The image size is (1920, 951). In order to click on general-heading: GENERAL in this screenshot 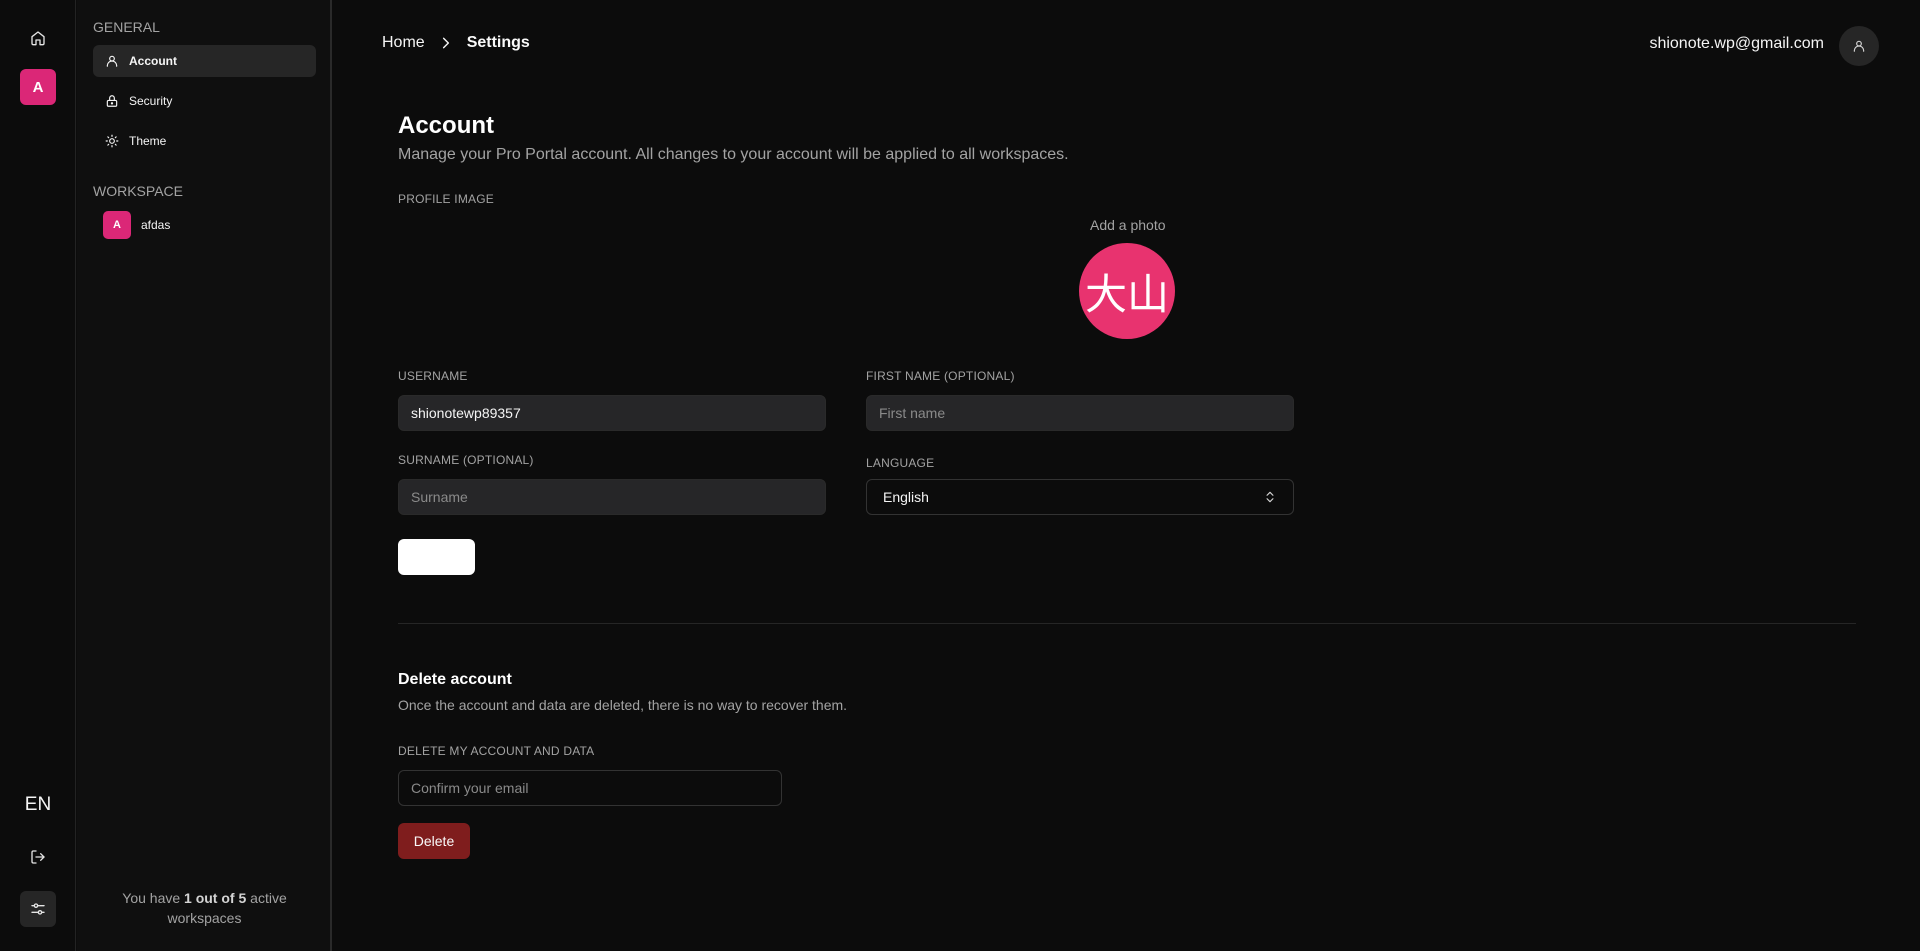, I will do `click(126, 27)`.